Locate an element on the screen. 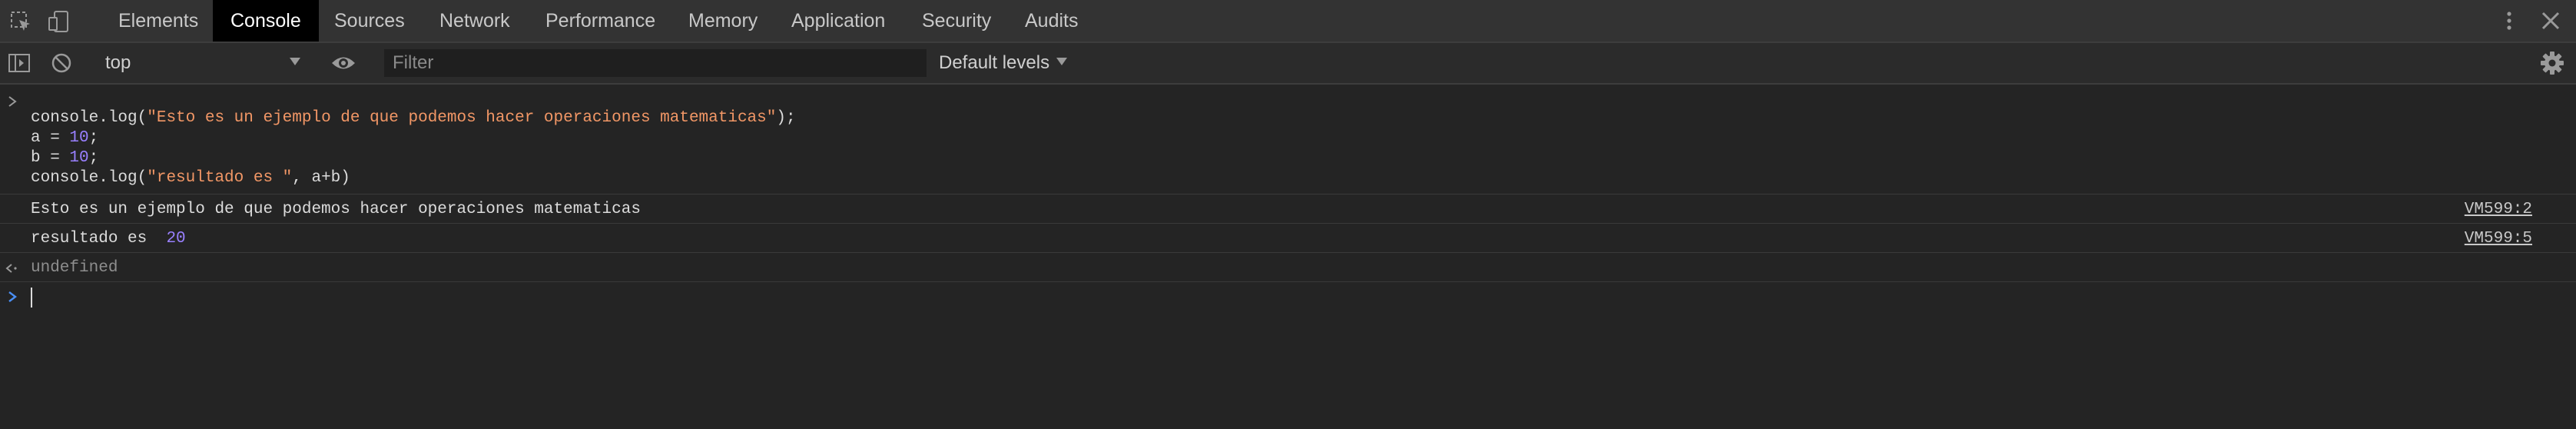 The height and width of the screenshot is (429, 2576). close-icon is located at coordinates (2550, 20).